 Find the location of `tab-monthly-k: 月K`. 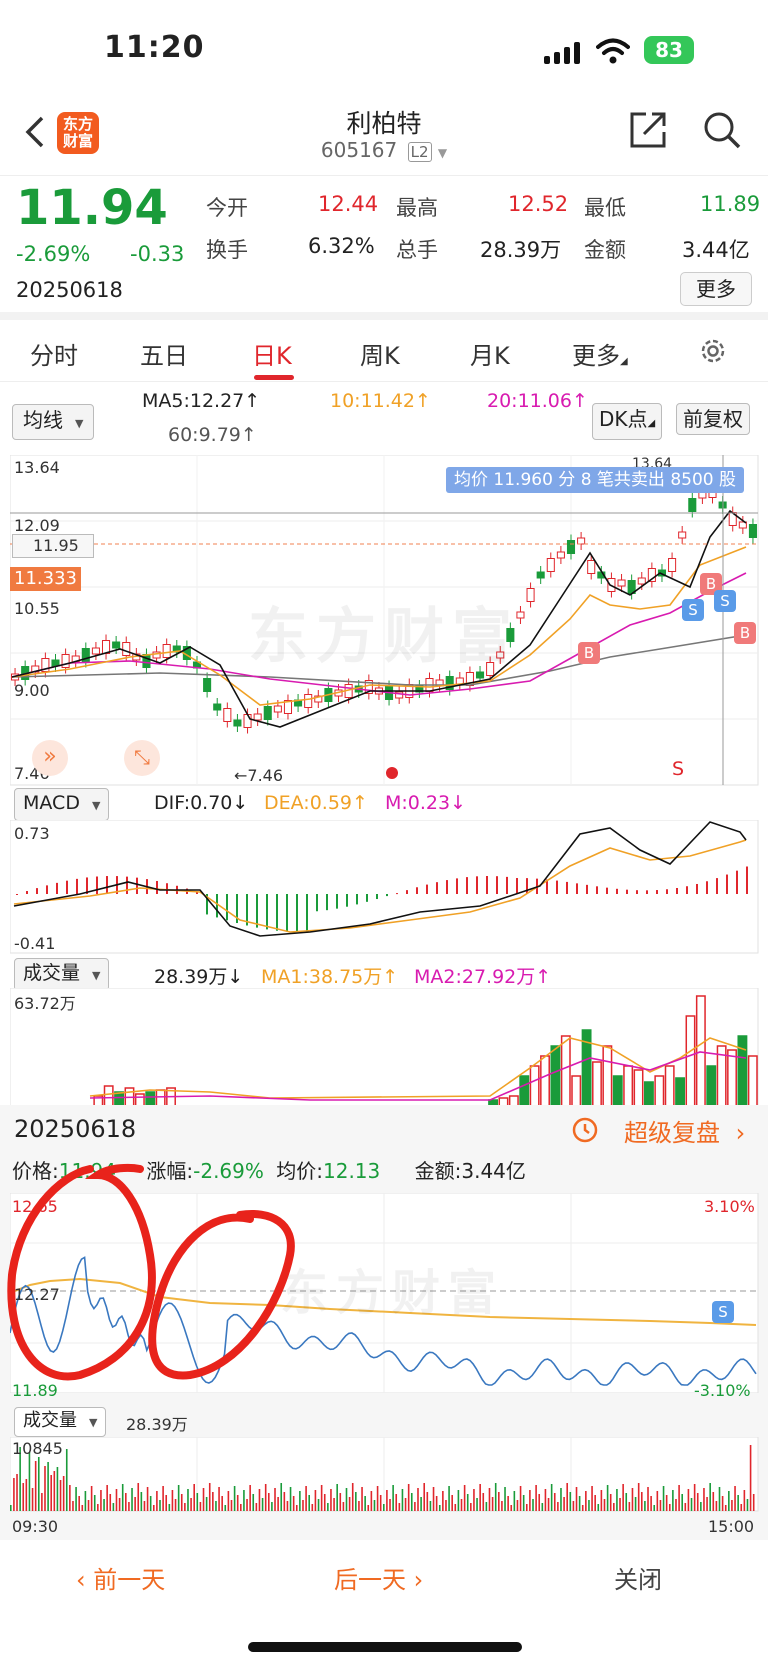

tab-monthly-k: 月K is located at coordinates (490, 353).